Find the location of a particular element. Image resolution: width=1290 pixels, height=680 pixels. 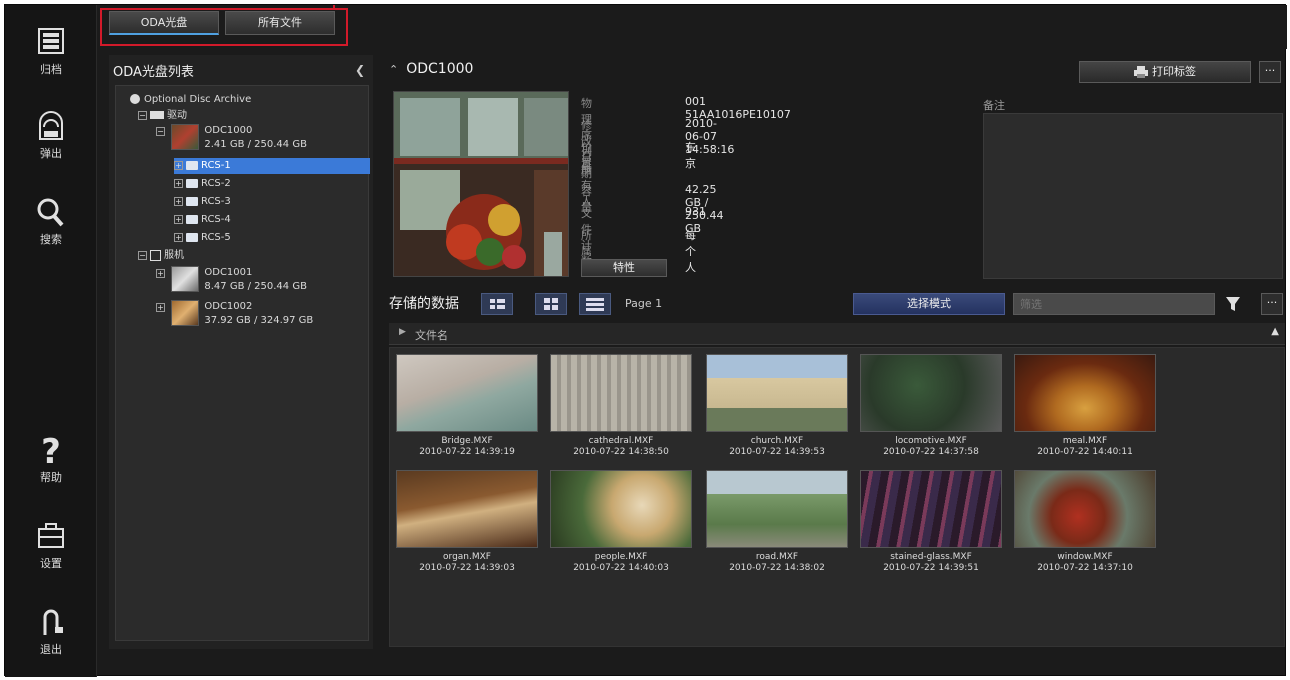

rail-settings-button: 设置 is located at coordinates (51, 549).